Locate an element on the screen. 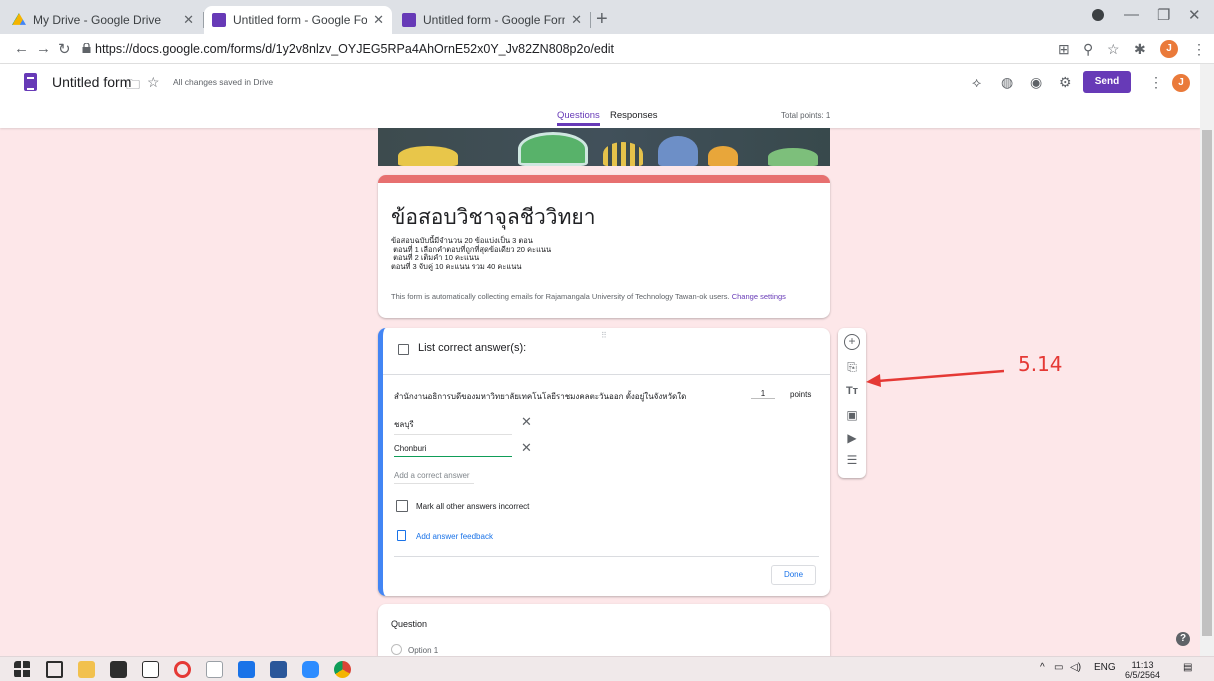 The image size is (1214, 681). forms-icon is located at coordinates (409, 20).